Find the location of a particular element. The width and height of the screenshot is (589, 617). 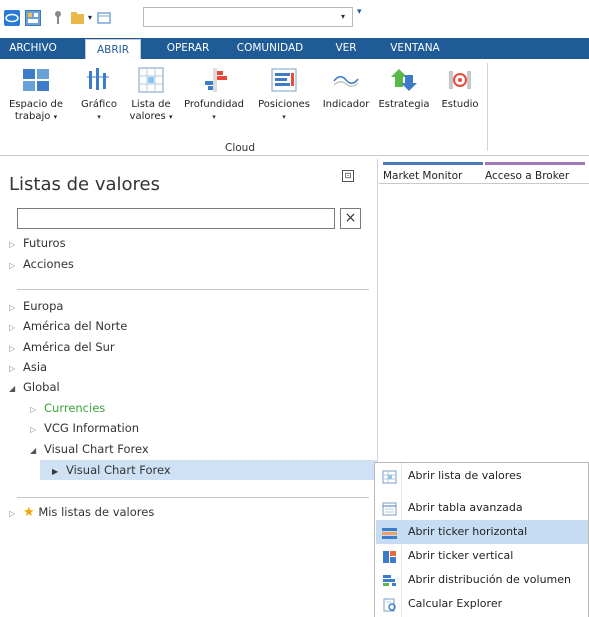

workspace-button: Espacio de trabajo ▾ is located at coordinates (36, 94).